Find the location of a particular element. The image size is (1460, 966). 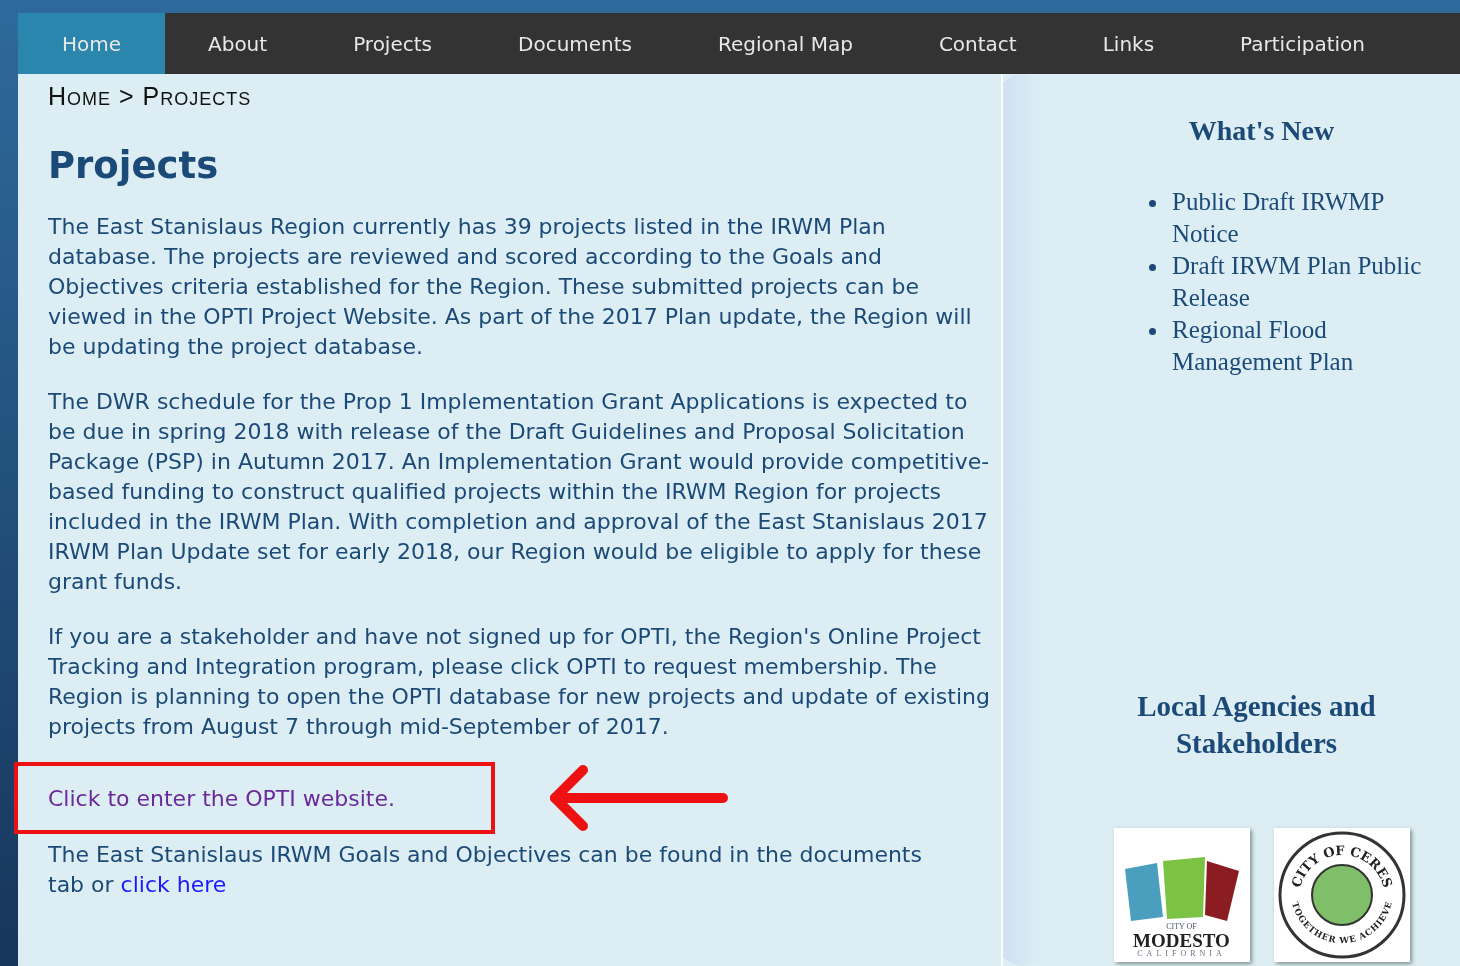

nav-tab: About is located at coordinates (238, 43).